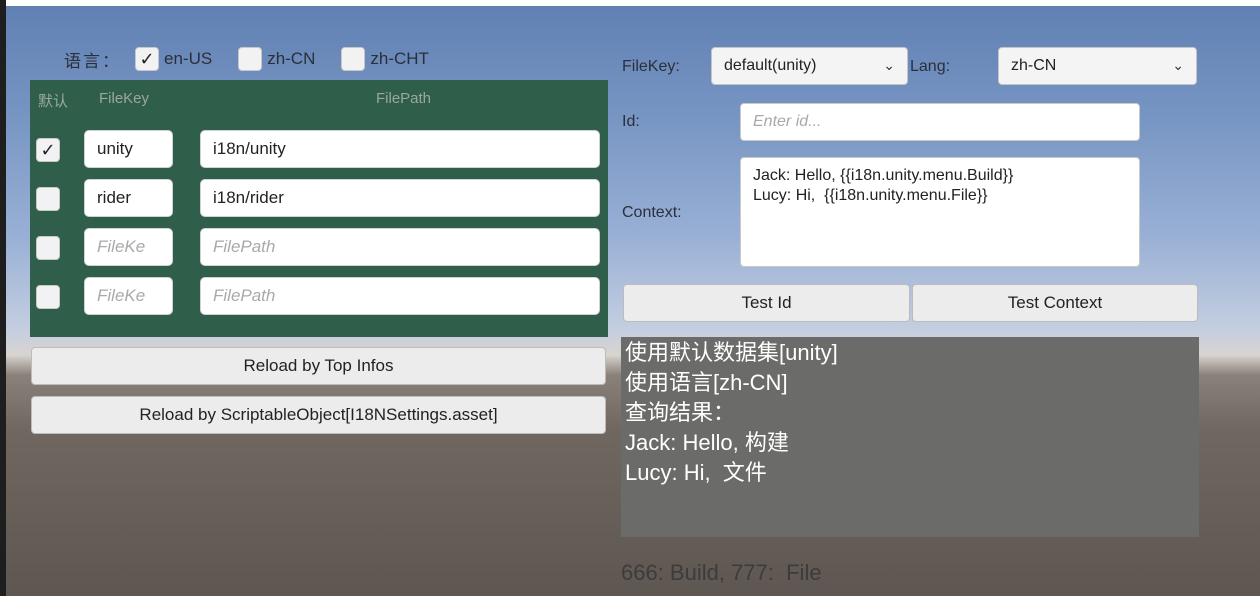 This screenshot has height=596, width=1260. I want to click on context-line: Jack: Hello, {{i18n.unity.menu.Build}}, so click(883, 175).